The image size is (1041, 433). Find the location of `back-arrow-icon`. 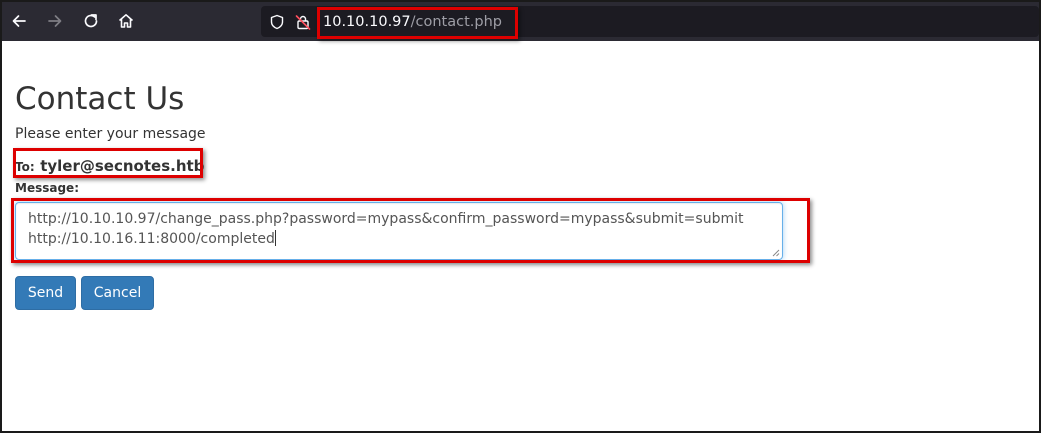

back-arrow-icon is located at coordinates (19, 21).